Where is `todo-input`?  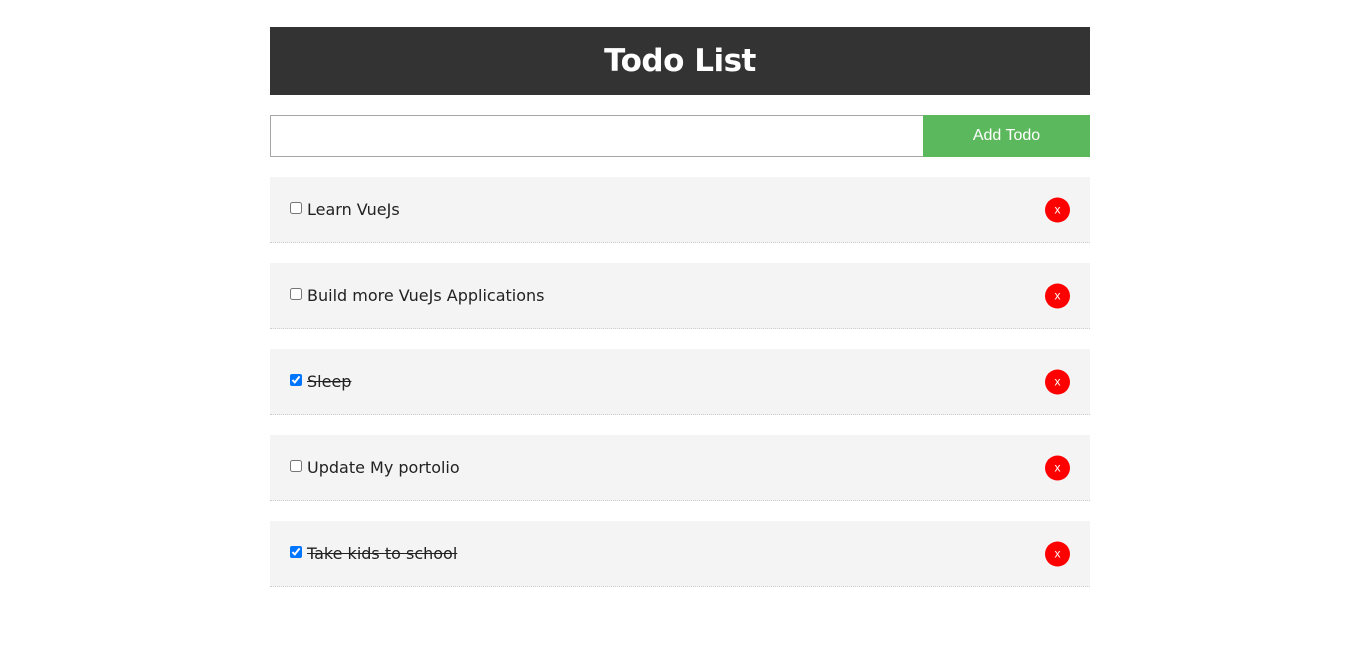
todo-input is located at coordinates (596, 136).